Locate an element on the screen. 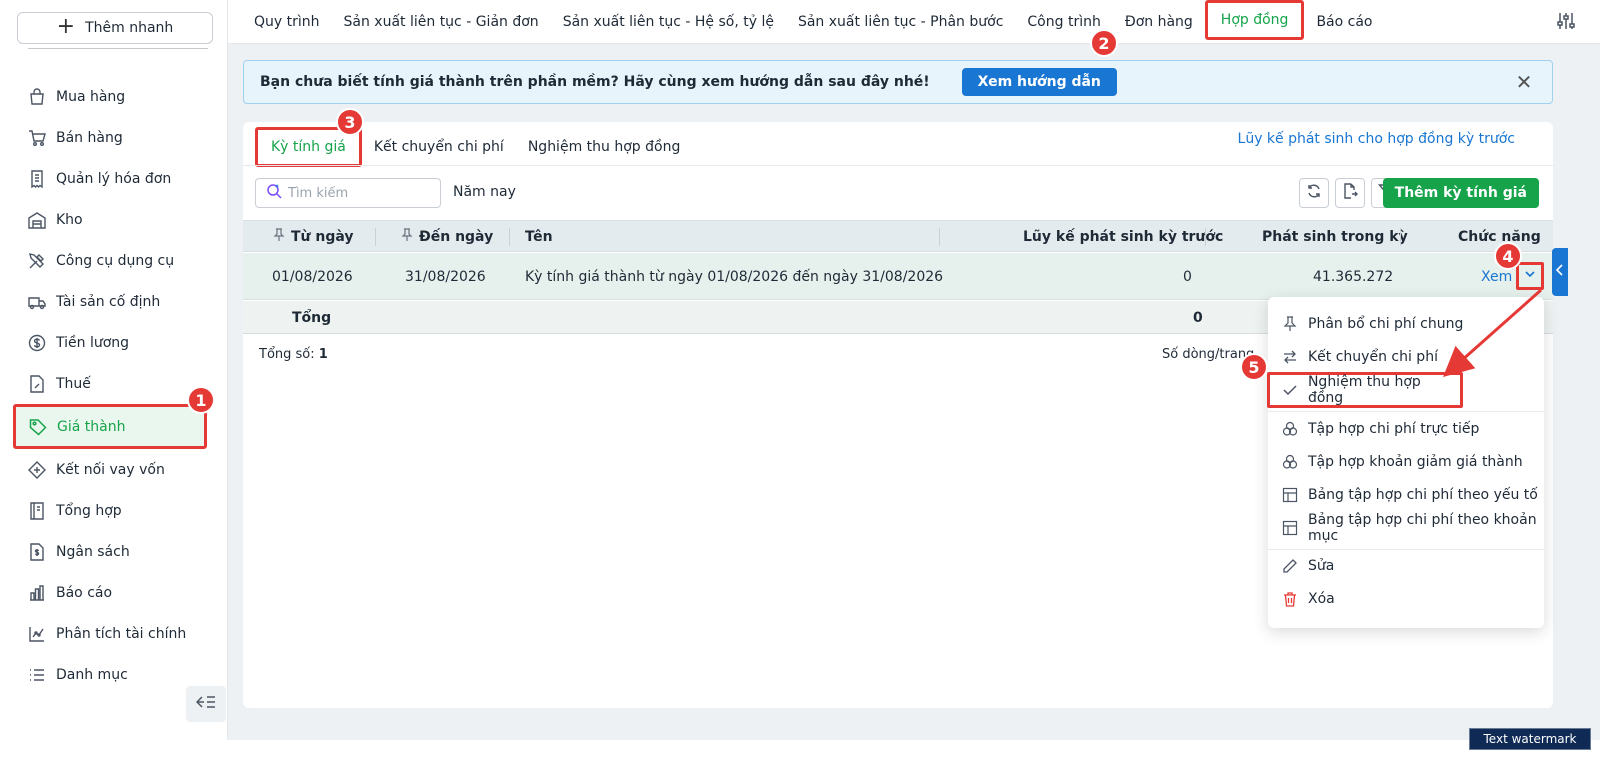 Image resolution: width=1600 pixels, height=765 pixels. chevron-down-icon is located at coordinates (1530, 276).